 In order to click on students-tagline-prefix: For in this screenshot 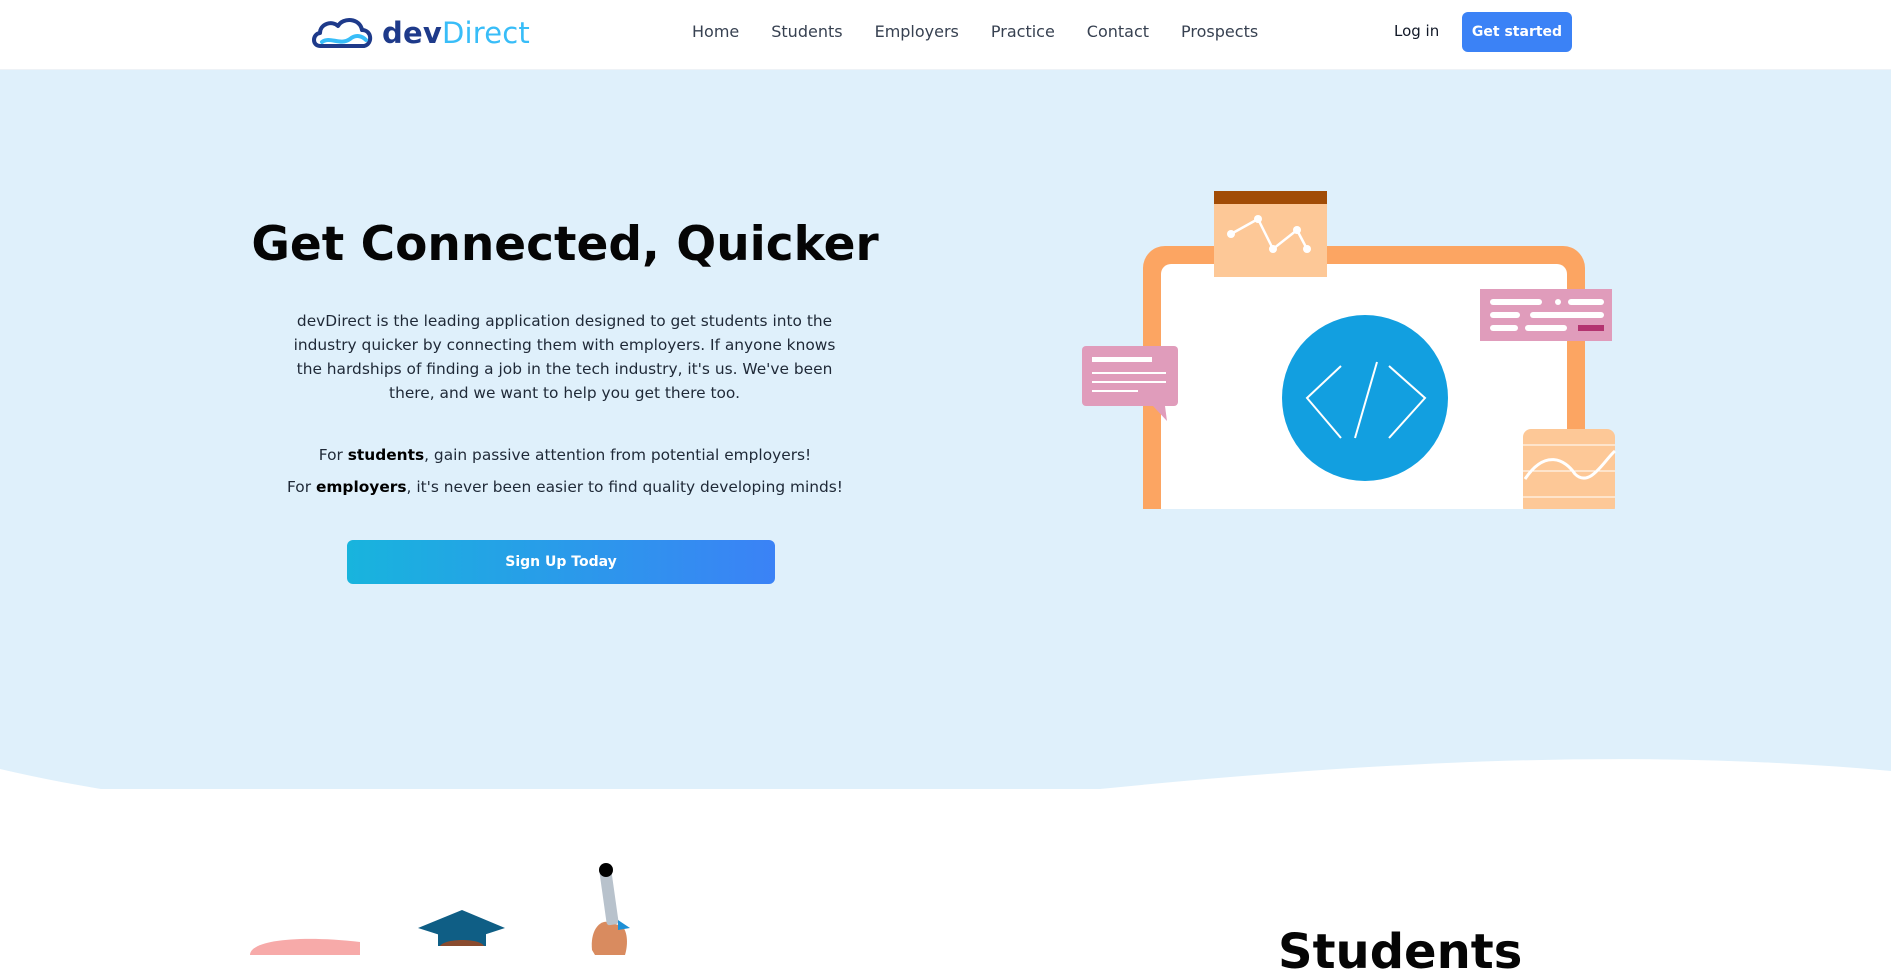, I will do `click(333, 455)`.